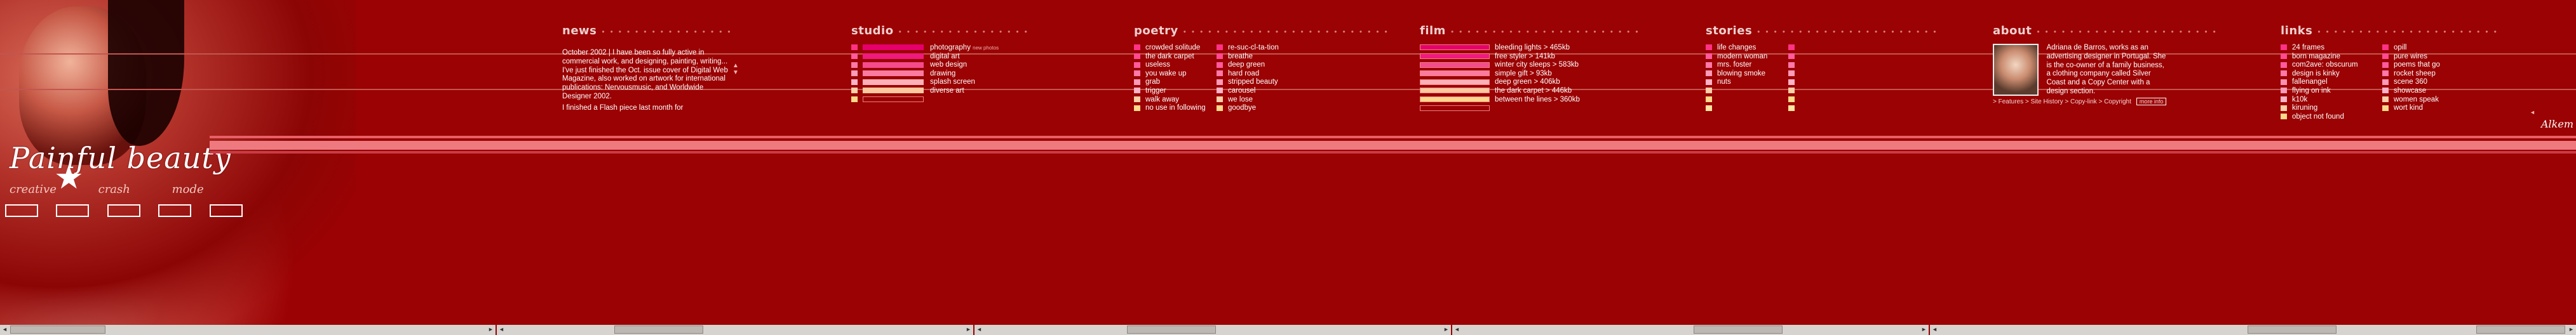 The image size is (2576, 335). I want to click on list-item: re-suc-cl-ta-tion, so click(1248, 49).